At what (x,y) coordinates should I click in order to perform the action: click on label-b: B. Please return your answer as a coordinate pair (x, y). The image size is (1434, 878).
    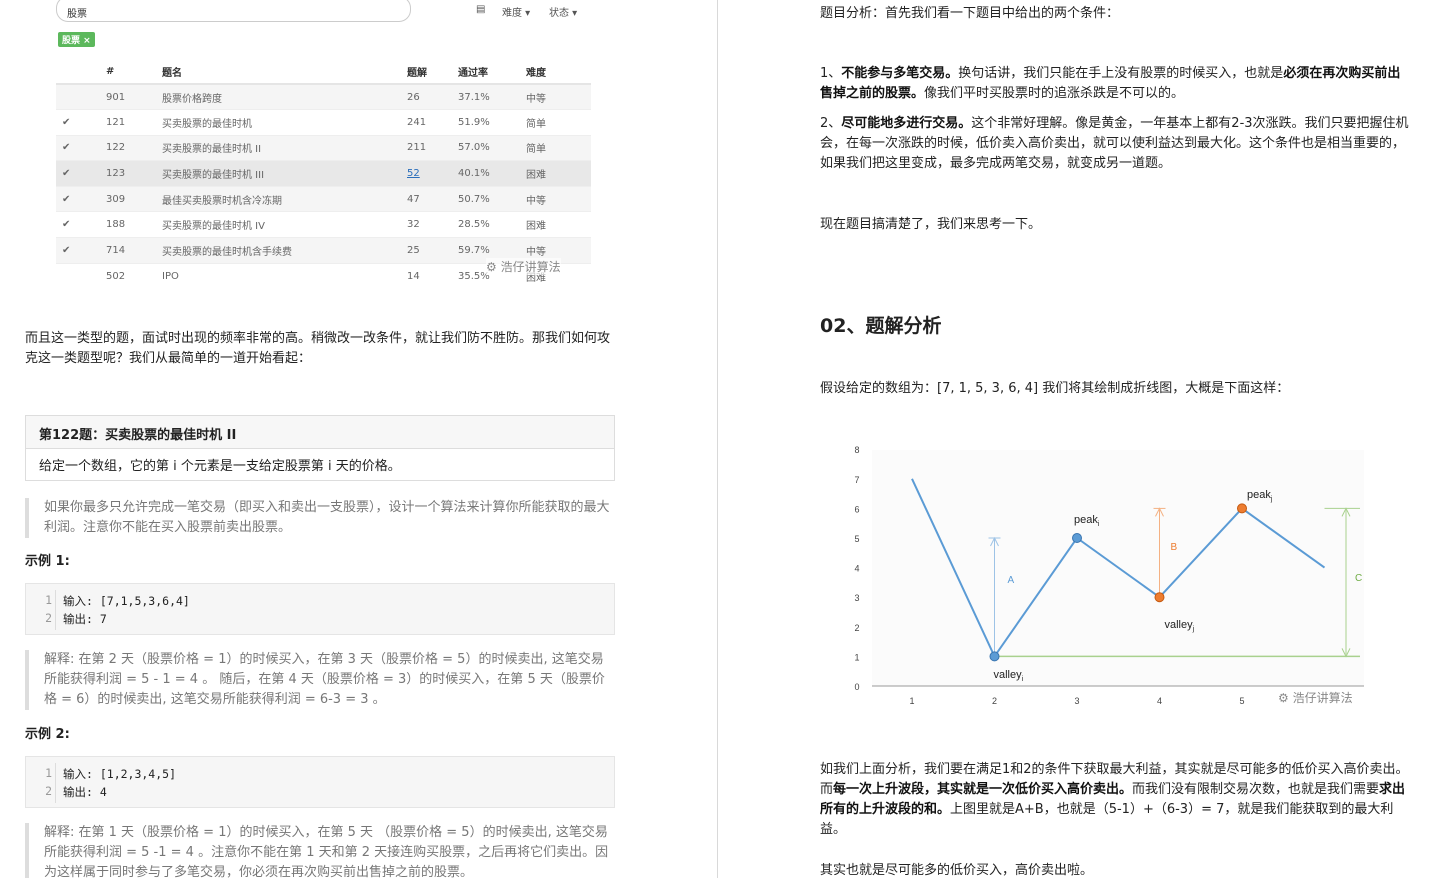
    Looking at the image, I should click on (1174, 547).